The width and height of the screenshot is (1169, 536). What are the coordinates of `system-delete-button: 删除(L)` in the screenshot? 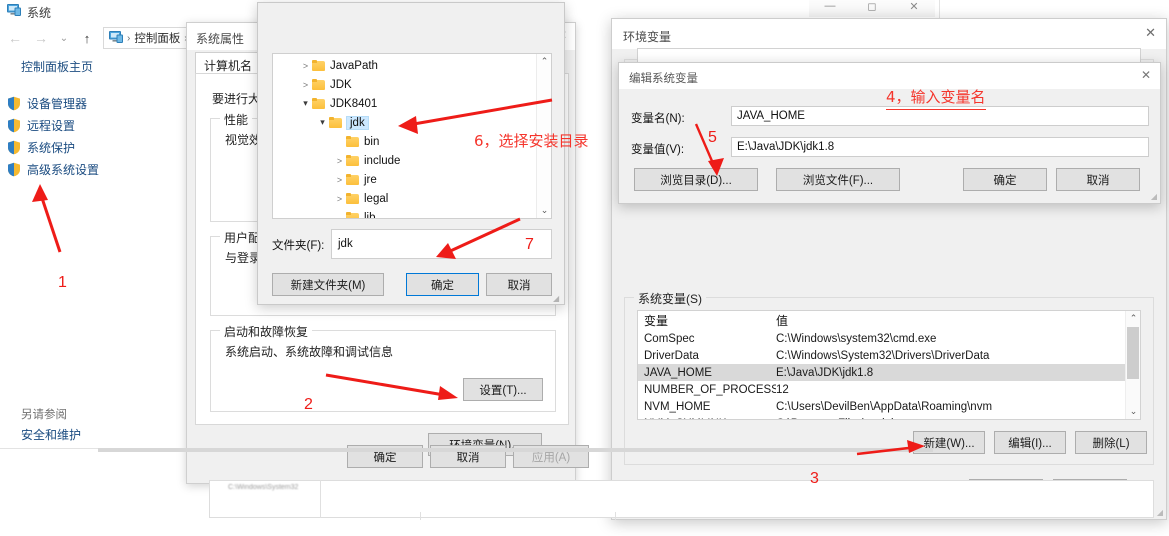 It's located at (1111, 442).